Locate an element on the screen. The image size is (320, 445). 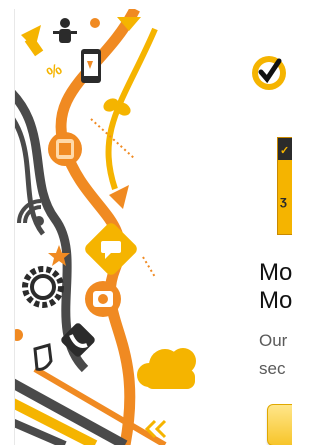
camera-icon is located at coordinates (103, 299).